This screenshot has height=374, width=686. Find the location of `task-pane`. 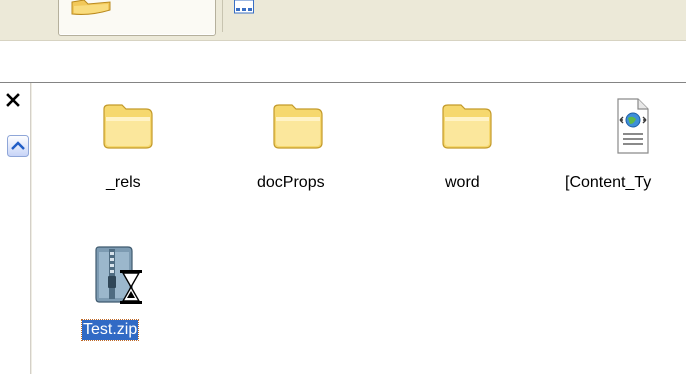

task-pane is located at coordinates (15, 228).